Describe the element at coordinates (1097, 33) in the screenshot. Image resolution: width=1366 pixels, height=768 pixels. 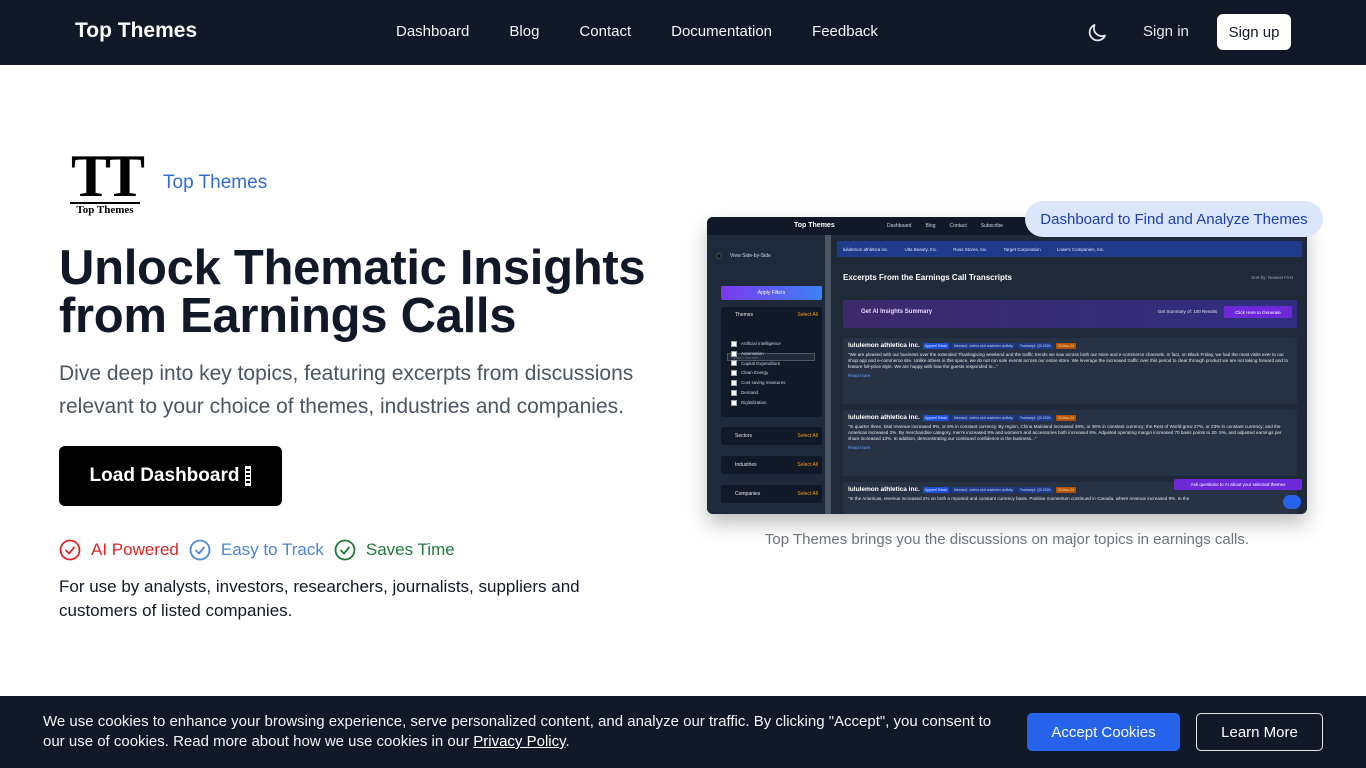
I see `moon-icon` at that location.